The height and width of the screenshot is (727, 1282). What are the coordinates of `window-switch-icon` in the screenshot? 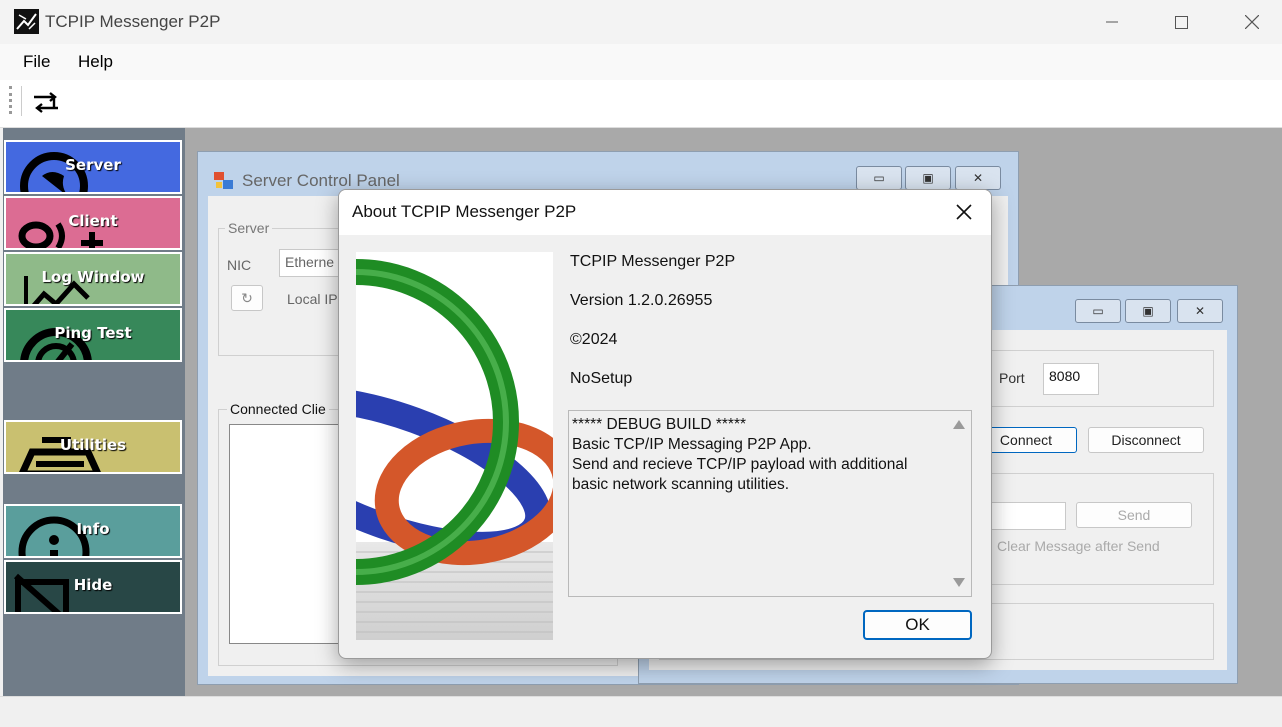 It's located at (46, 102).